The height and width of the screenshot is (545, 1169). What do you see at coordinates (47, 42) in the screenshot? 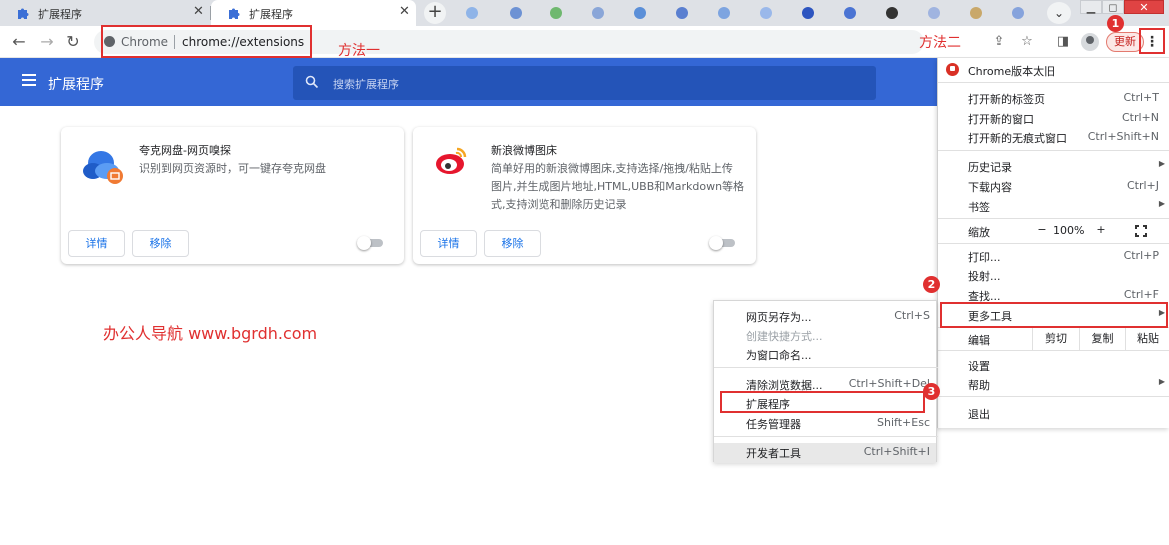
I see `forward-button: →` at bounding box center [47, 42].